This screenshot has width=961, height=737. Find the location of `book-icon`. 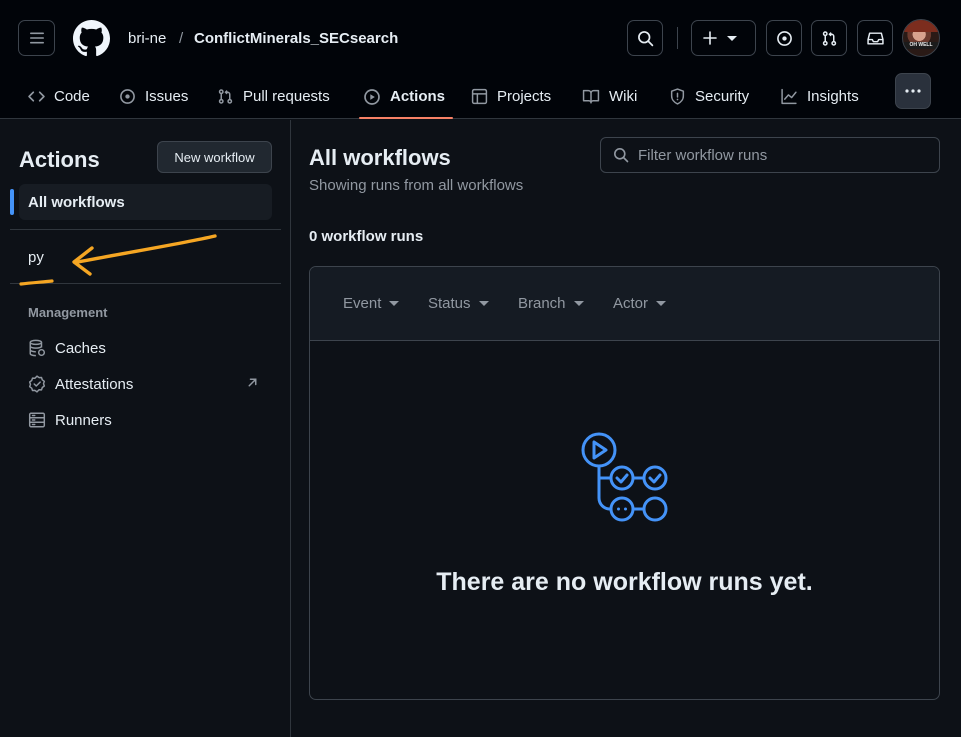

book-icon is located at coordinates (591, 96).